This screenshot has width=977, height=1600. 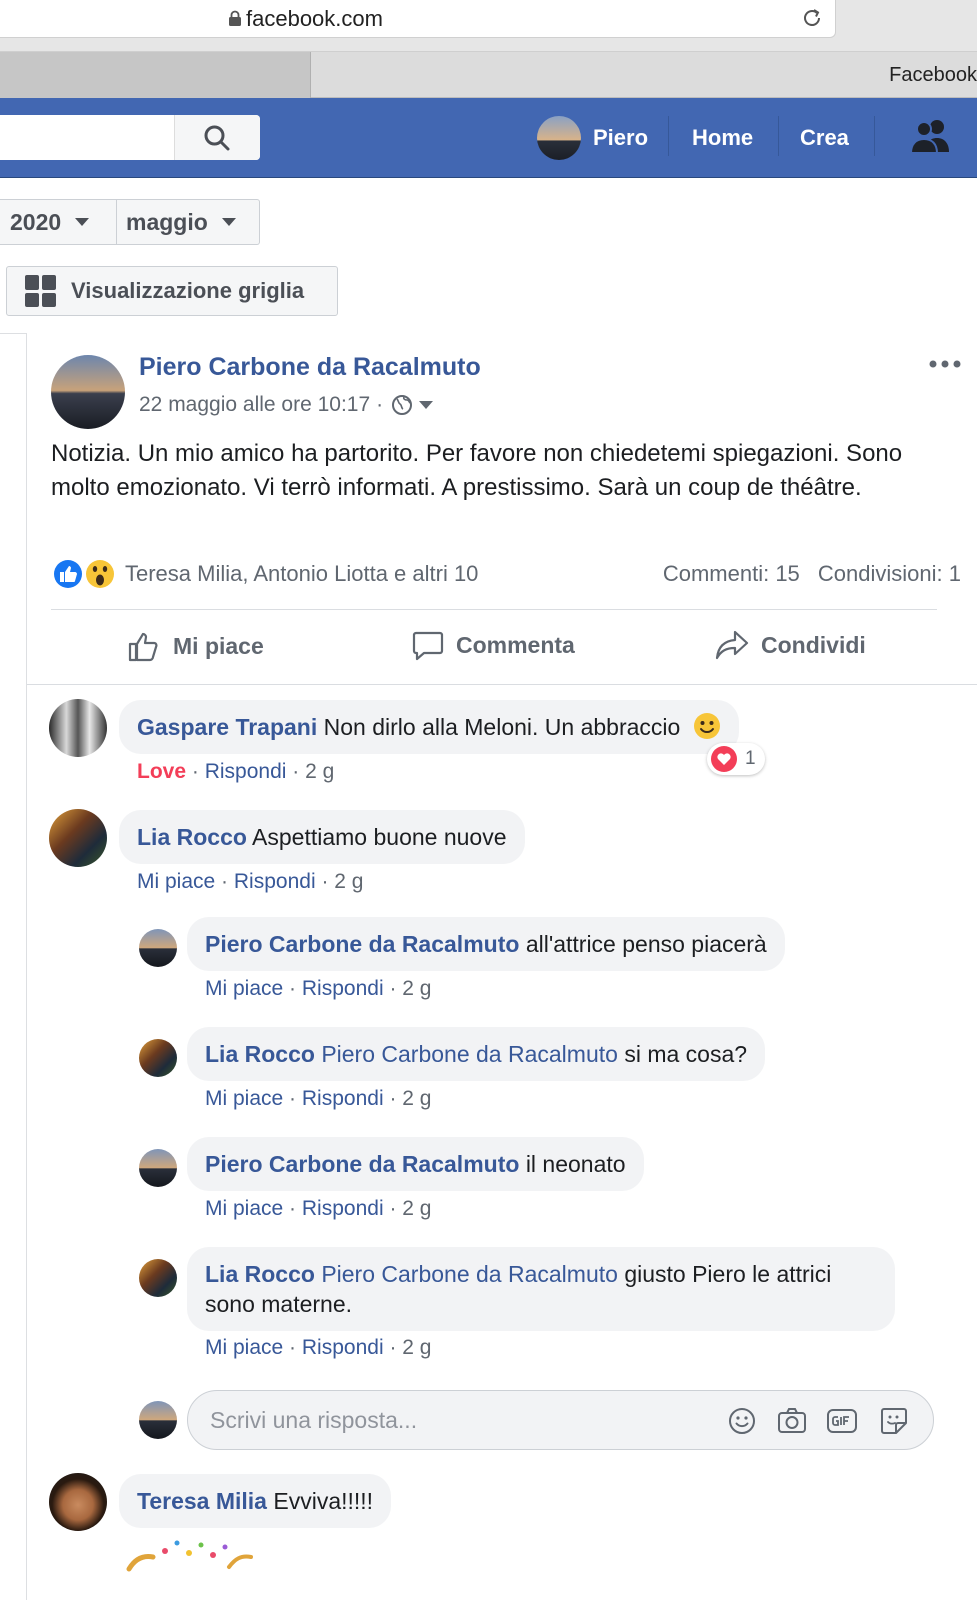 I want to click on like-button: Mi piace, so click(x=195, y=646).